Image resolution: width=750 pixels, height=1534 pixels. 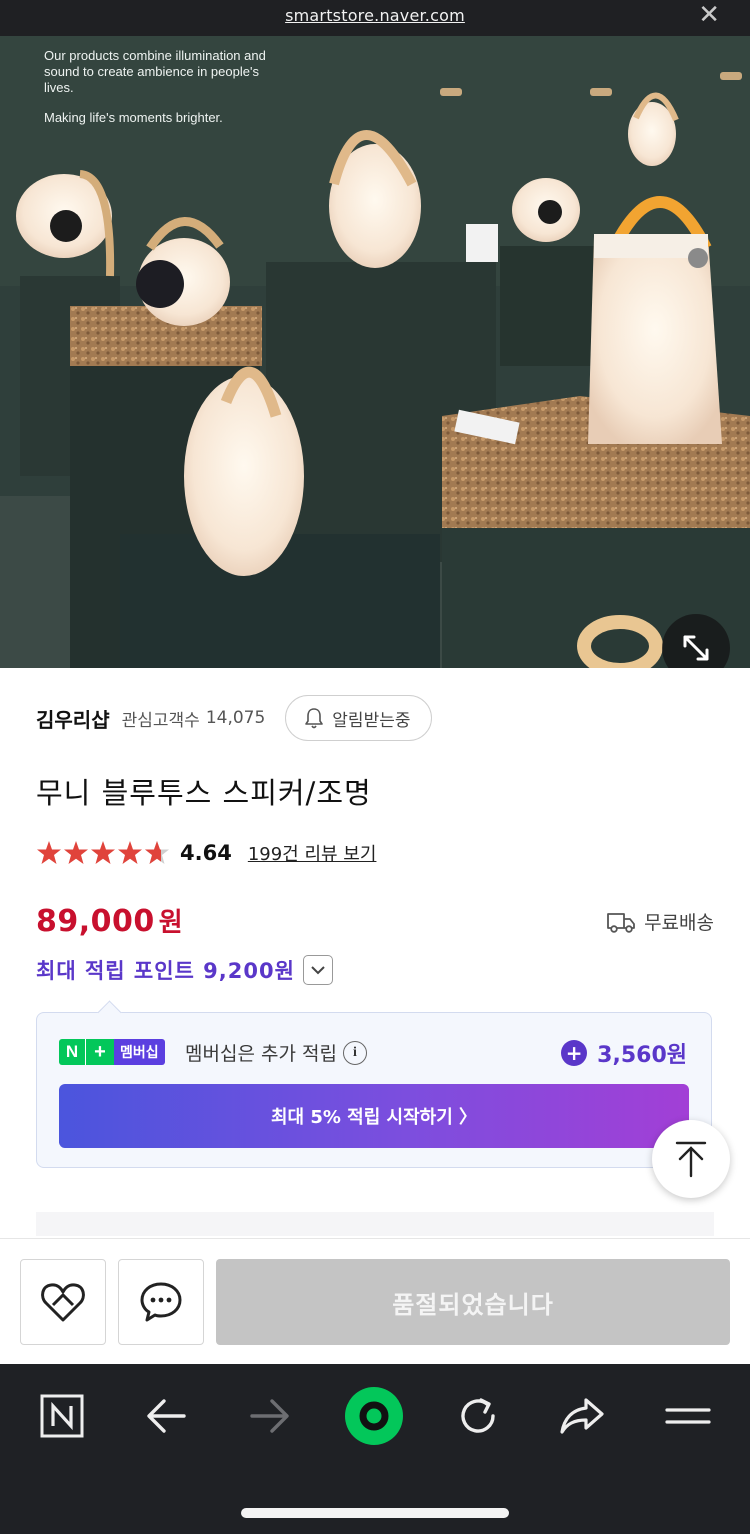 I want to click on wishlist-button, so click(x=63, y=1302).